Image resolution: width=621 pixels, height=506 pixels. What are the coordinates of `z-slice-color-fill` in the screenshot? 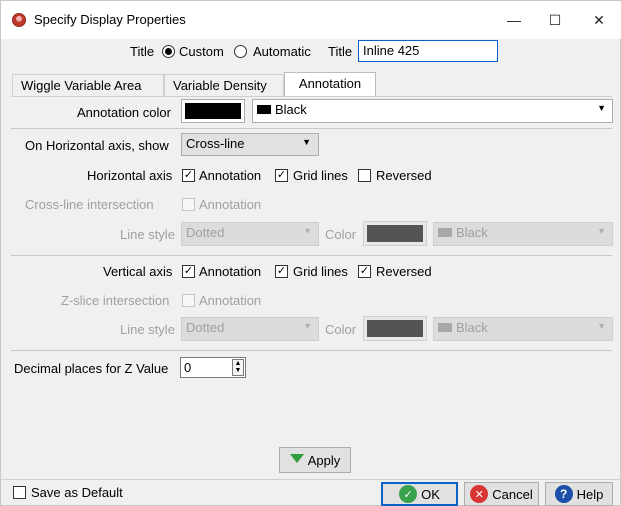 It's located at (395, 328).